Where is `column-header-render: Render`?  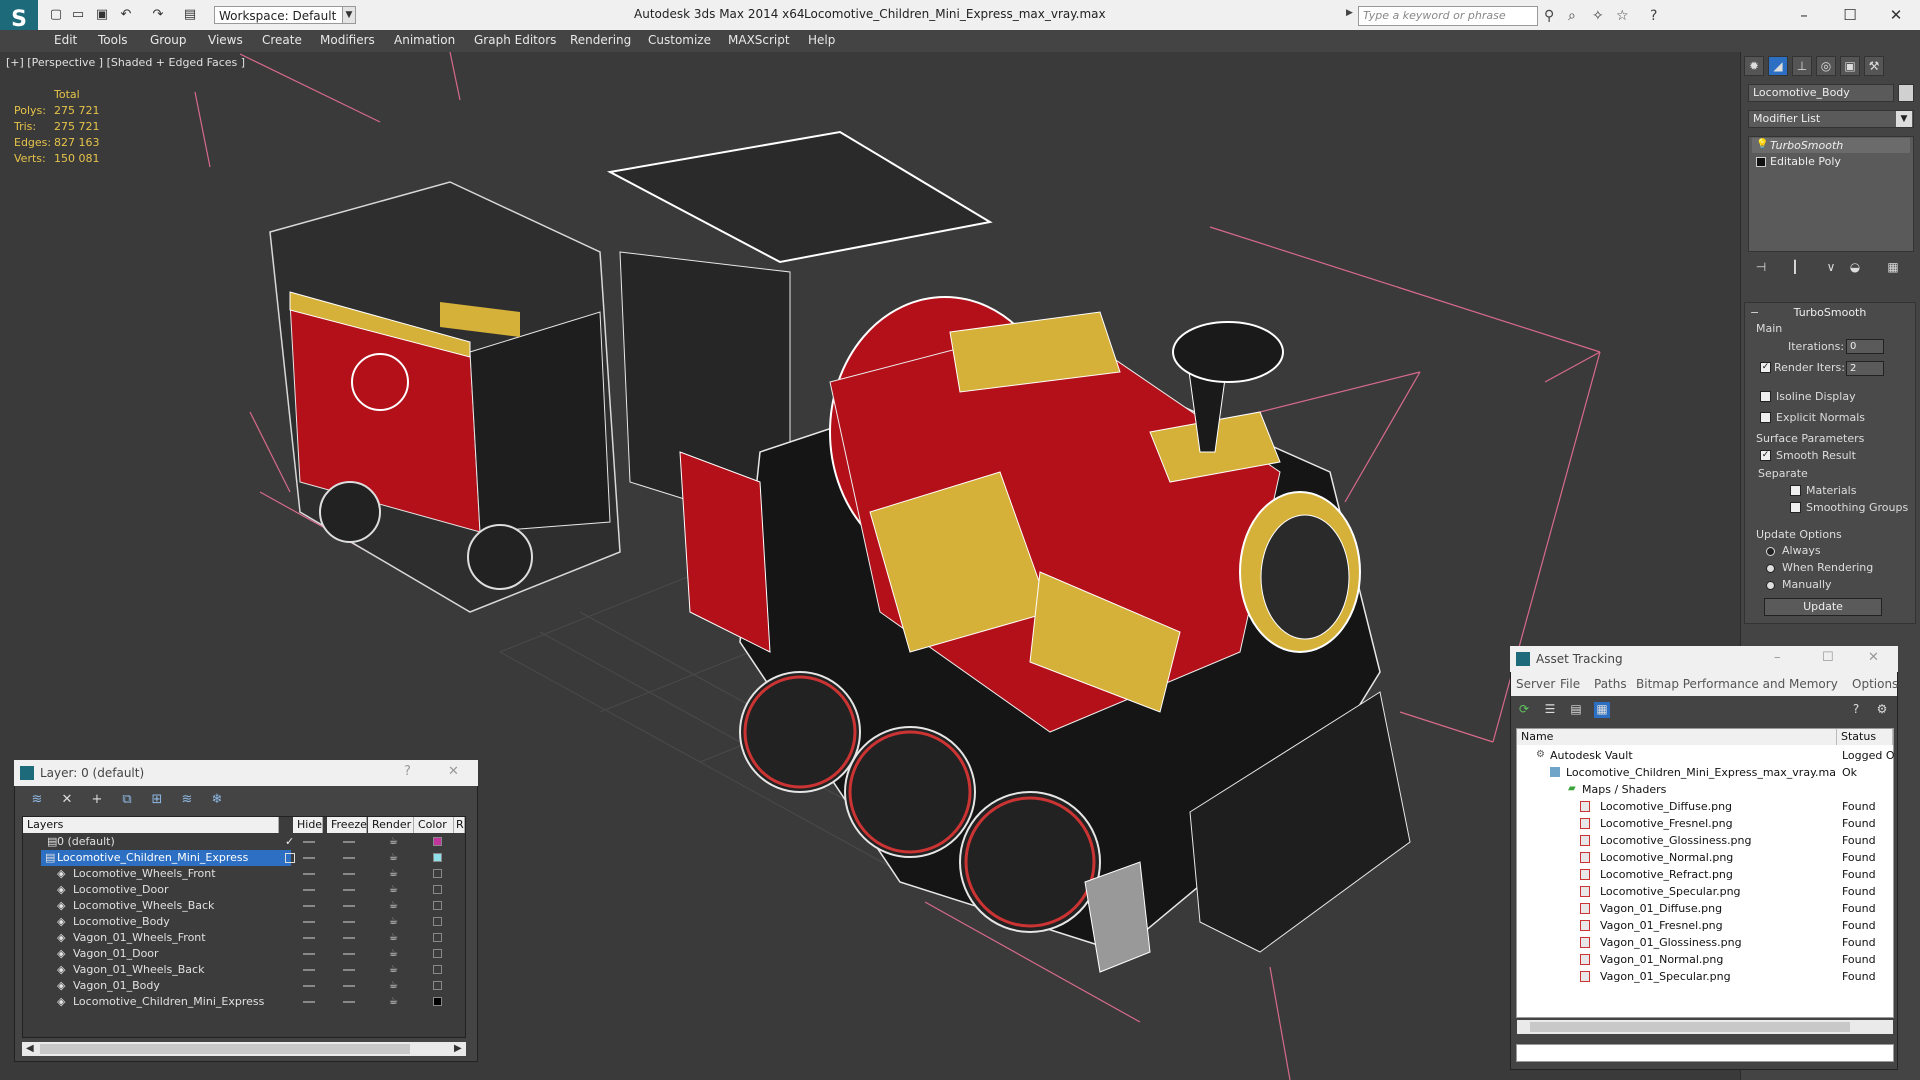 column-header-render: Render is located at coordinates (391, 825).